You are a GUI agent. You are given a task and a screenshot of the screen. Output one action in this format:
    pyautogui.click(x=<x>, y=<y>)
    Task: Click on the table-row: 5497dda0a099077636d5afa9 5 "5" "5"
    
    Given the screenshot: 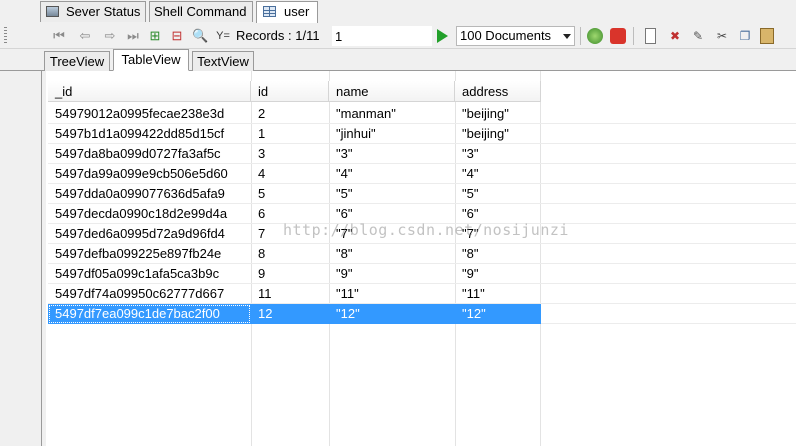 What is the action you would take?
    pyautogui.click(x=422, y=194)
    